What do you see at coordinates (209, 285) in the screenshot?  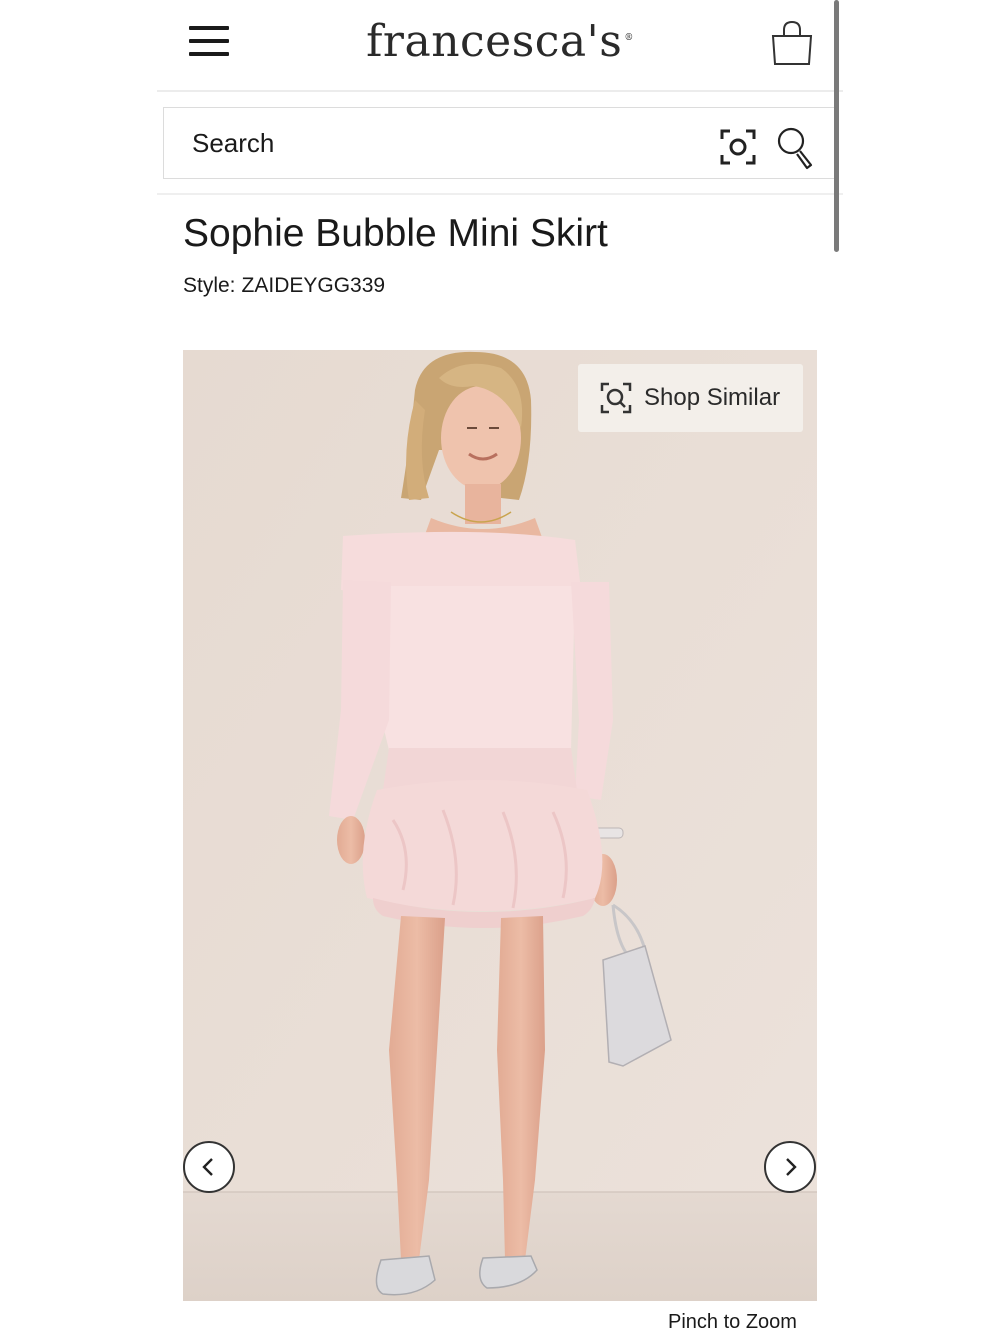 I see `style-label: Style:` at bounding box center [209, 285].